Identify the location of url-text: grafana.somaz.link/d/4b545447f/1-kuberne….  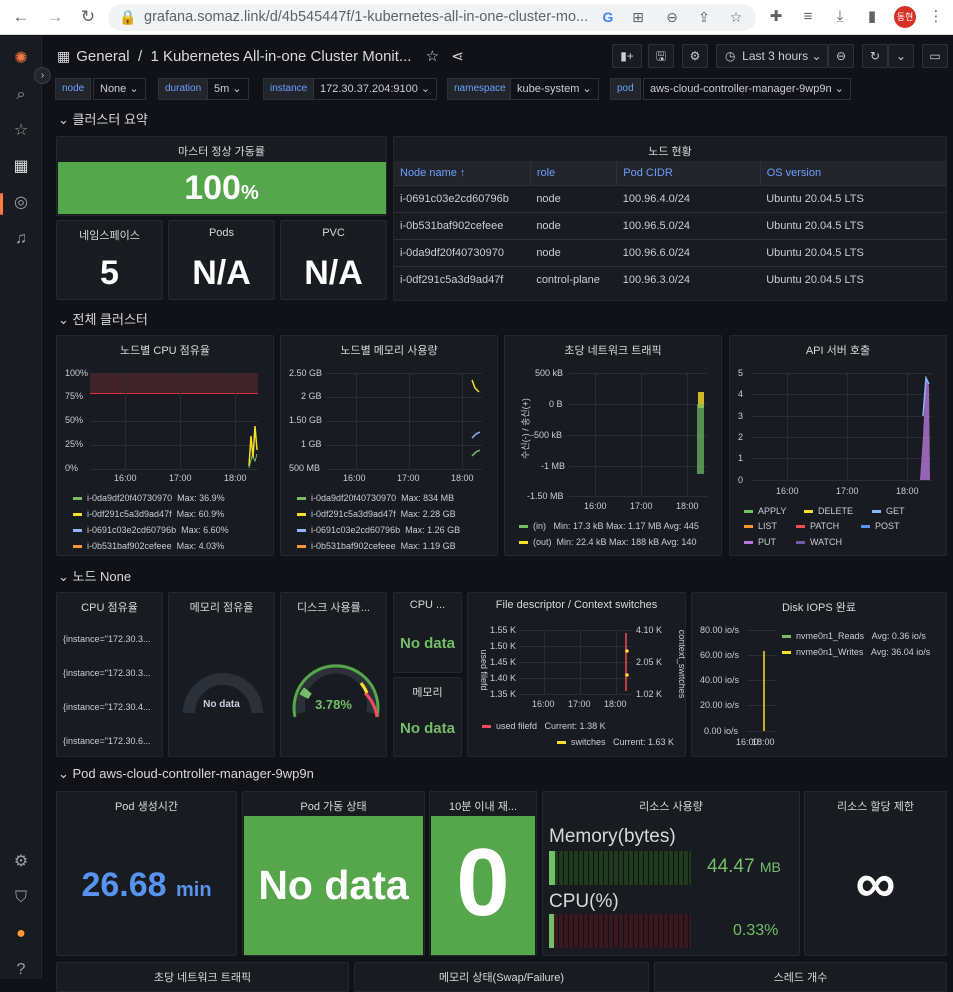
(369, 17).